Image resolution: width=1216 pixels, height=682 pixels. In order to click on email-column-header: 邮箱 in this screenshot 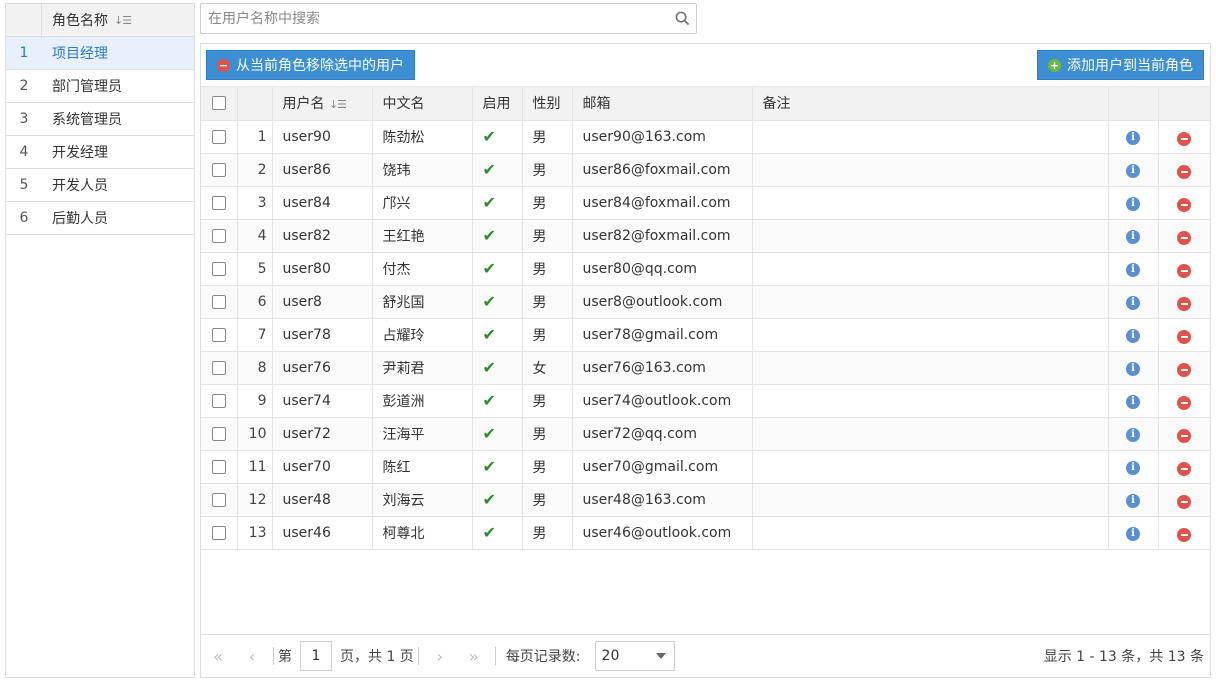, I will do `click(662, 104)`.